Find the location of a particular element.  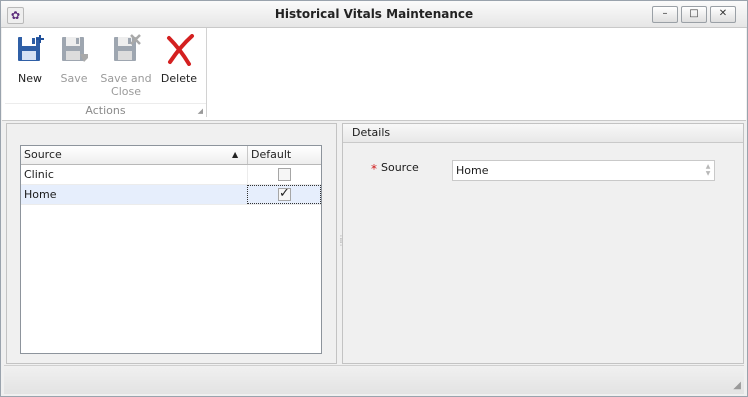

save-icon is located at coordinates (75, 49).